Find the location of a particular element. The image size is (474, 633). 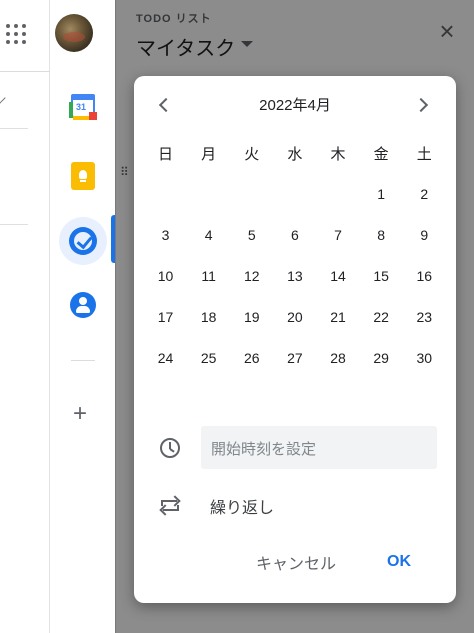

calendar-day: 29 is located at coordinates (381, 358).